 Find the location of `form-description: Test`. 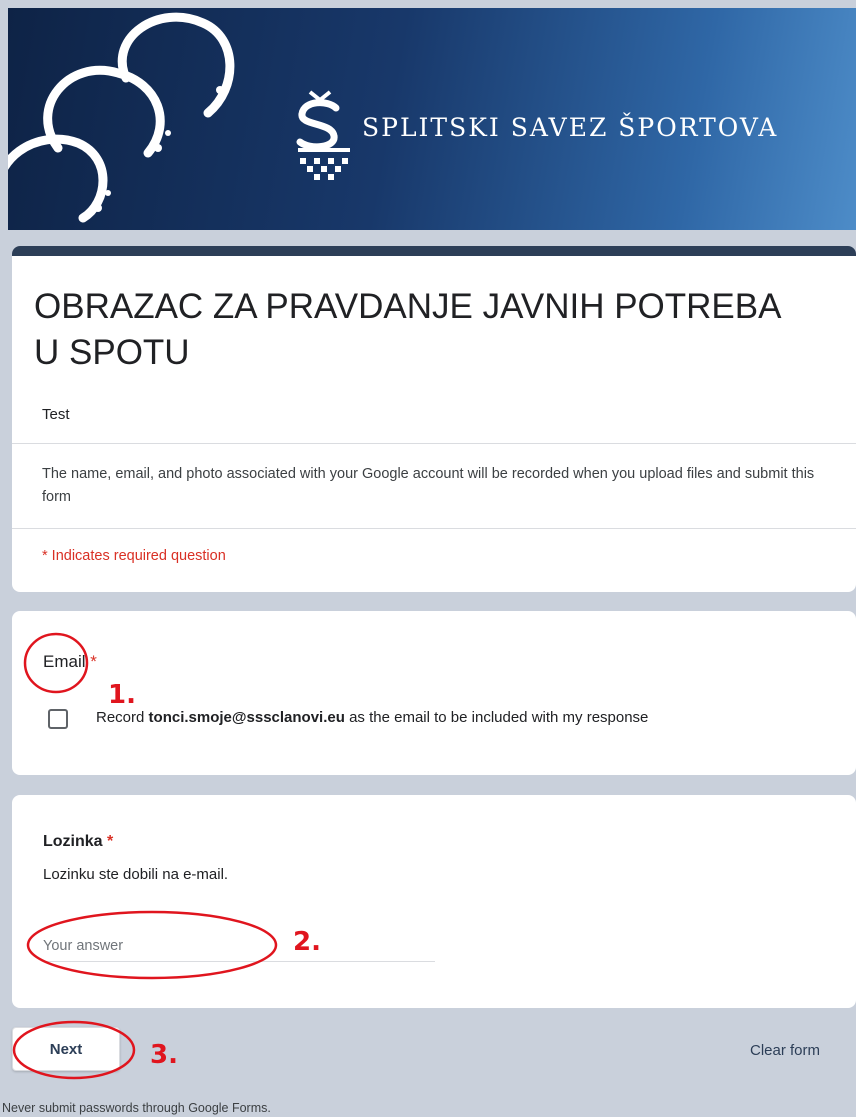

form-description: Test is located at coordinates (56, 414).